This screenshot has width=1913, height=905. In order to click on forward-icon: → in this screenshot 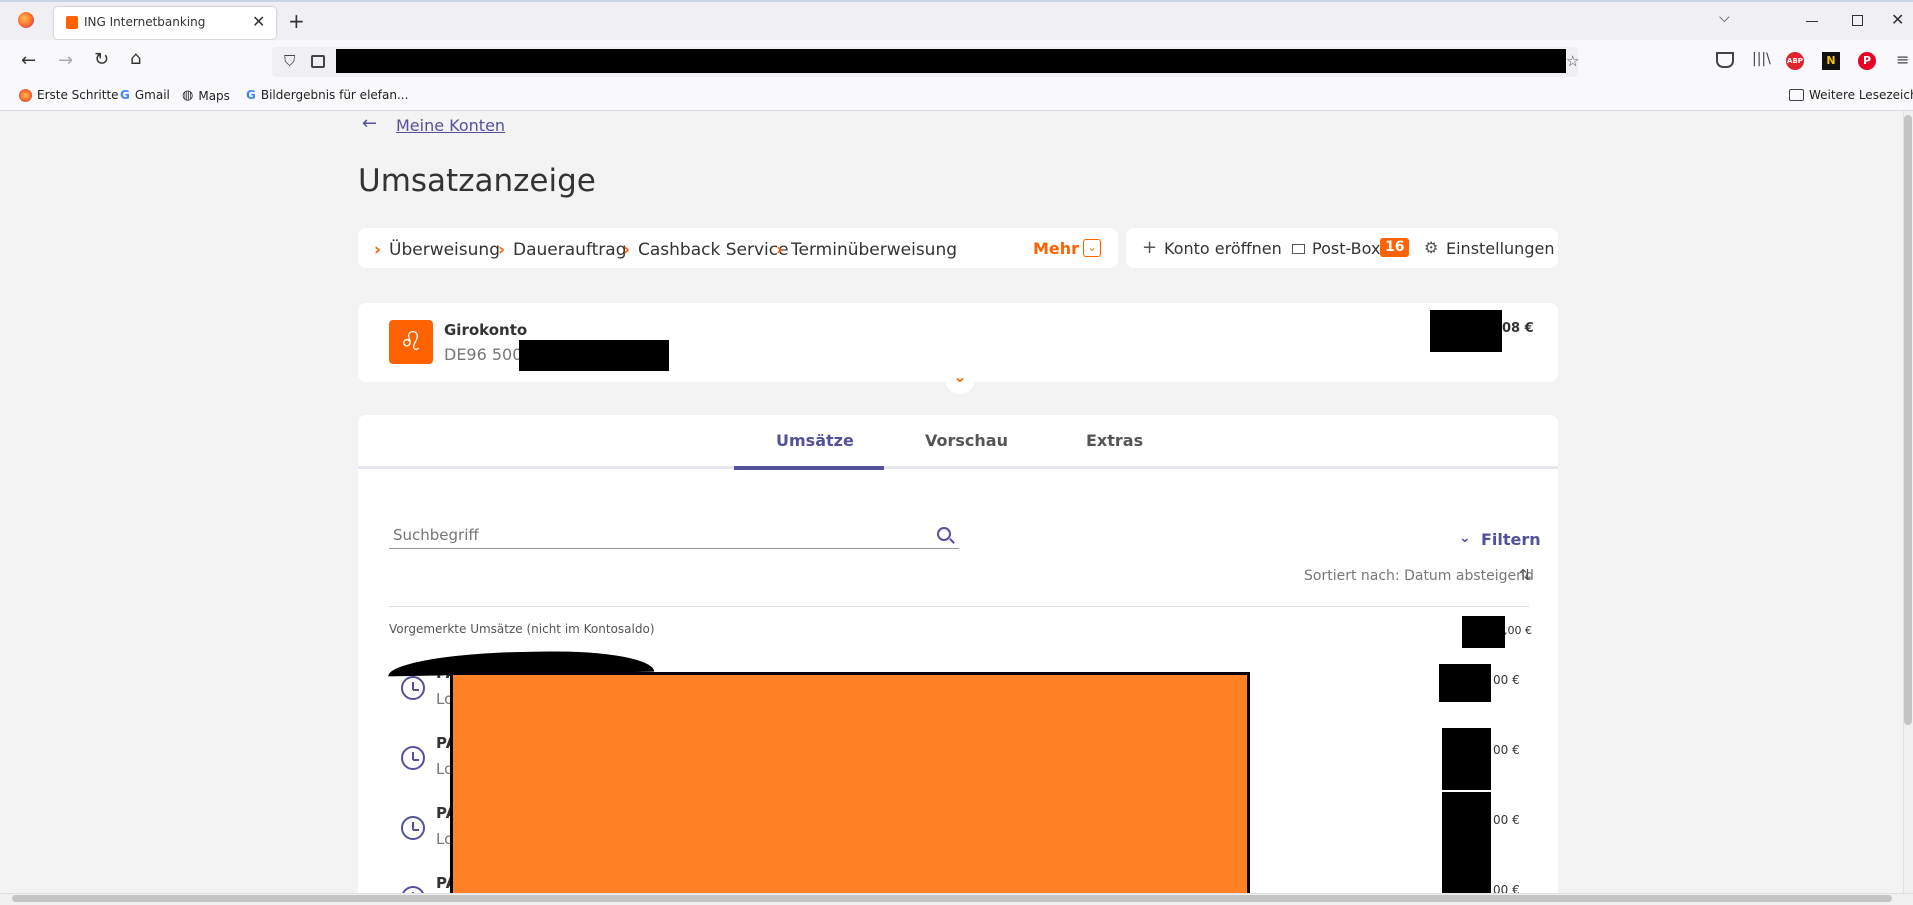, I will do `click(65, 60)`.